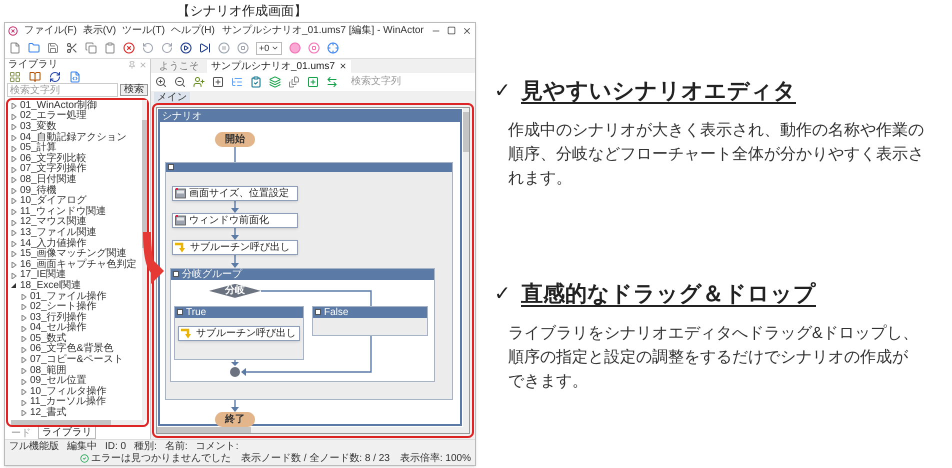 The width and height of the screenshot is (952, 468). What do you see at coordinates (55, 76) in the screenshot?
I see `refresh-icon` at bounding box center [55, 76].